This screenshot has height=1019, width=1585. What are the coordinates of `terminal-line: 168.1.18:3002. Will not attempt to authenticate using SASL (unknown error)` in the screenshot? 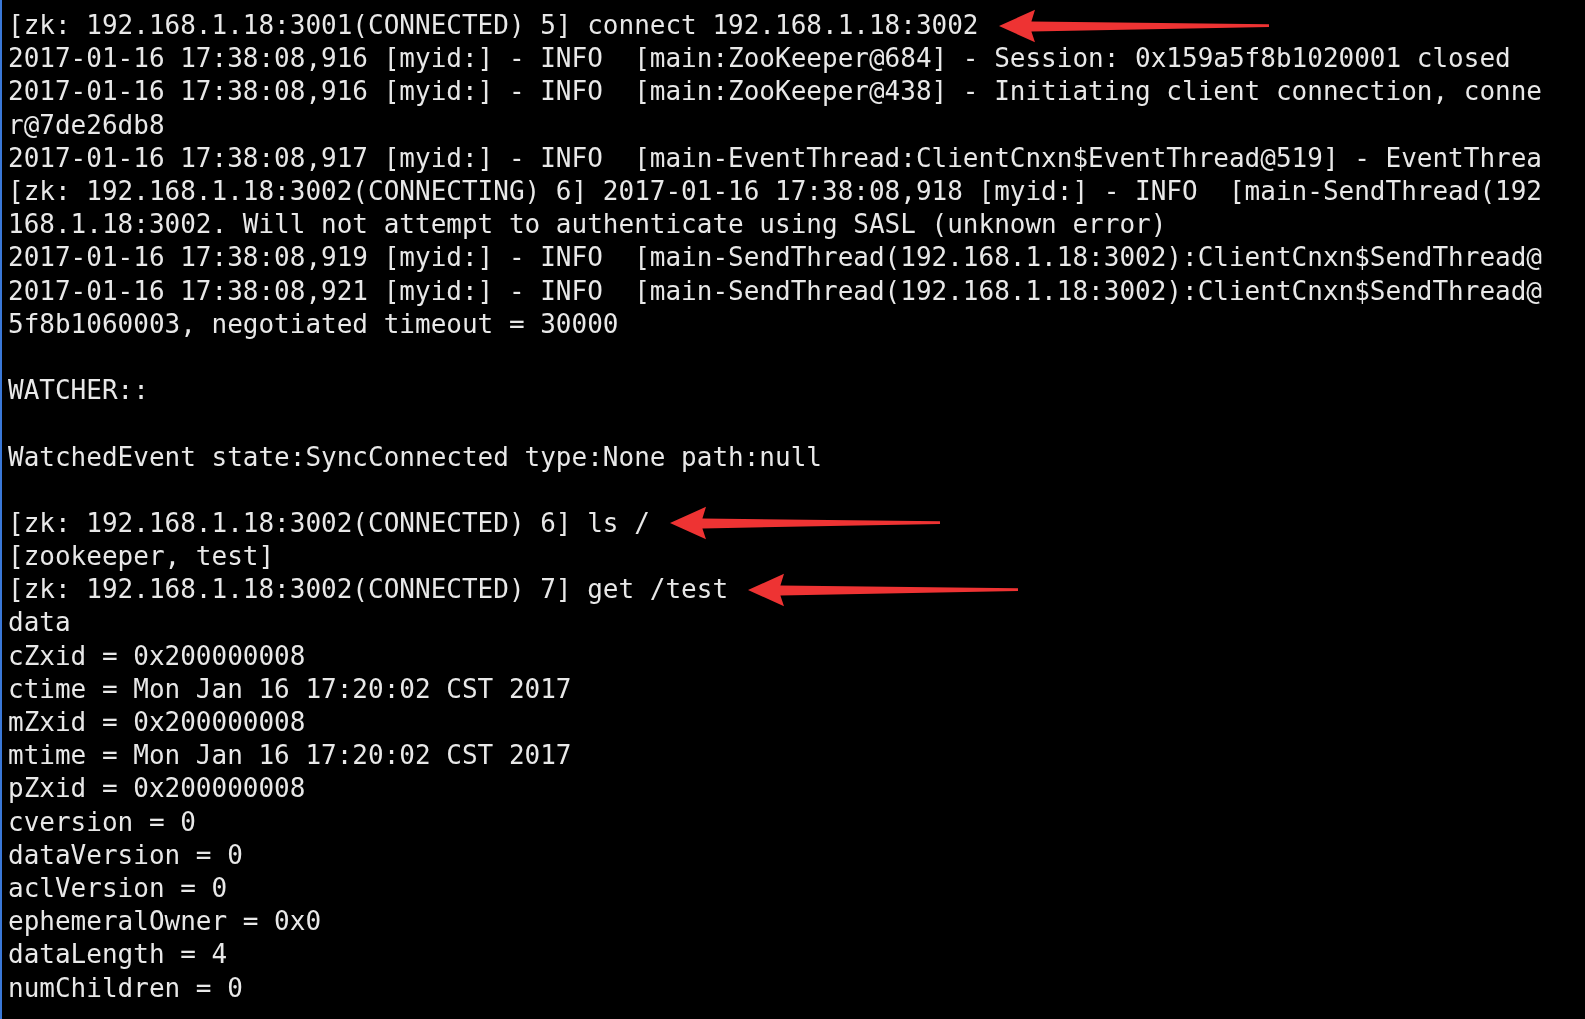 It's located at (587, 225).